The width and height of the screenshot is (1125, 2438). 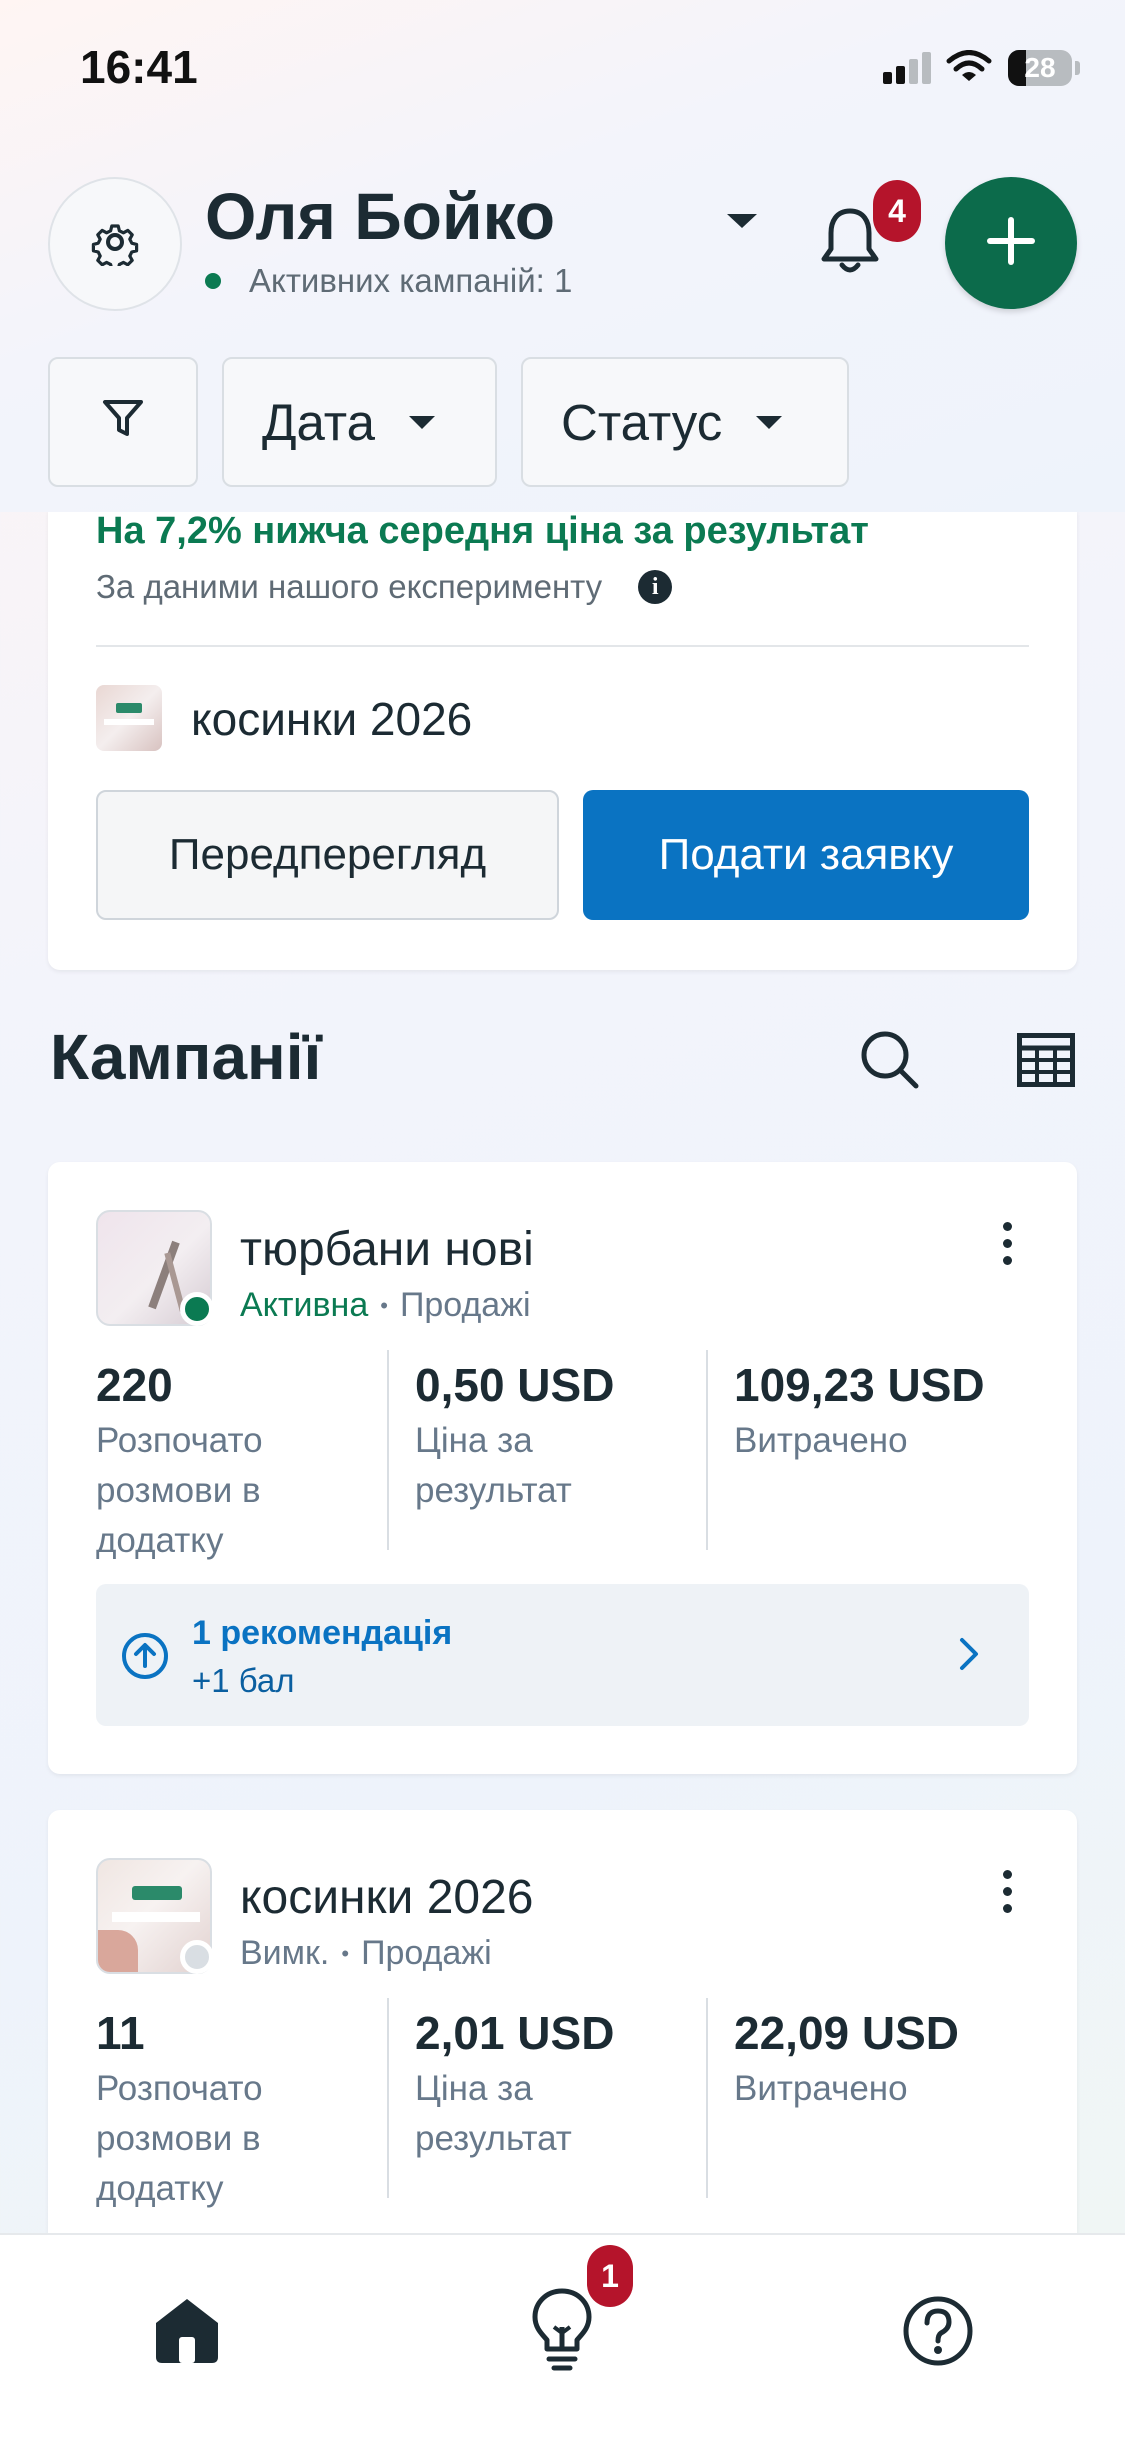 I want to click on notifications-badge: 4, so click(x=897, y=211).